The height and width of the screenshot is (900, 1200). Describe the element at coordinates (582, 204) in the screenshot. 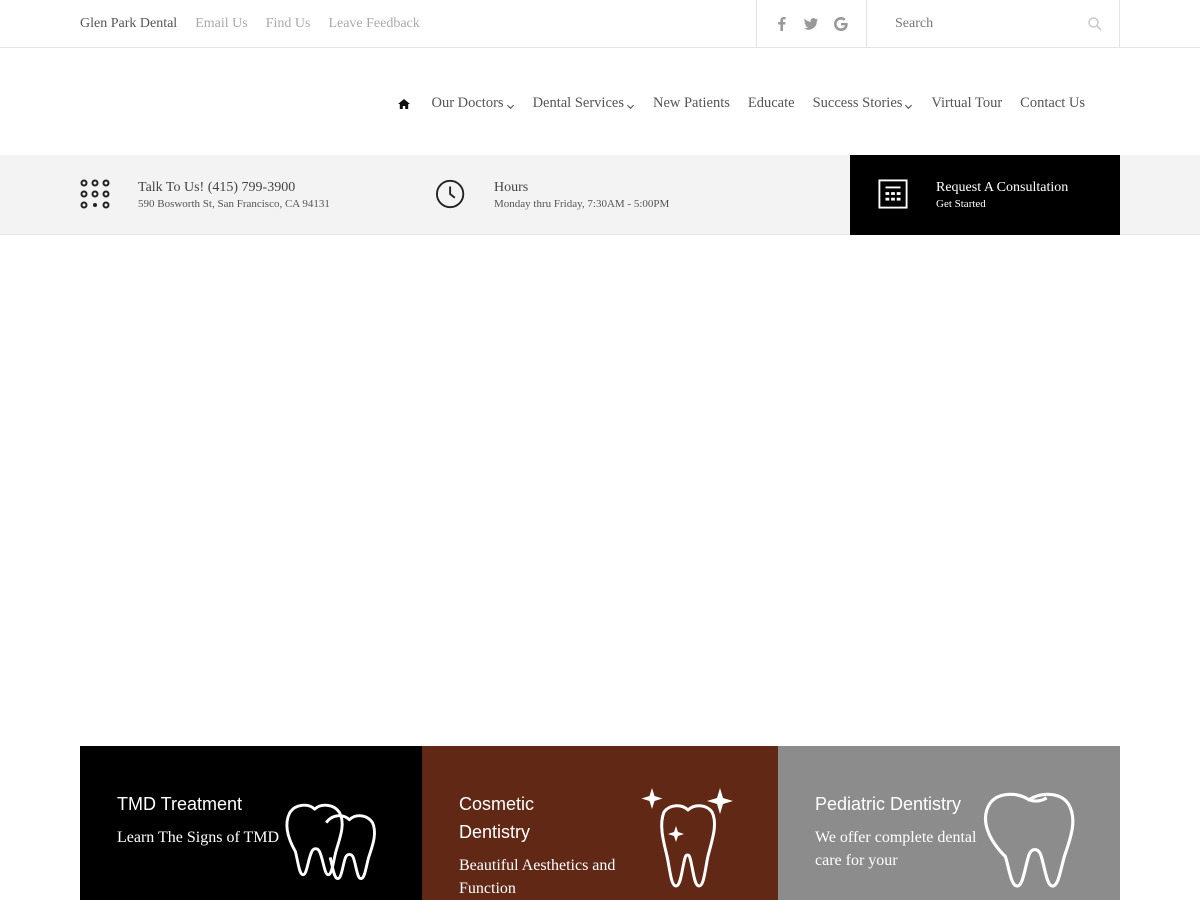

I see `hours-detail: Monday thru Friday, 7:30AM - 5:00PM` at that location.